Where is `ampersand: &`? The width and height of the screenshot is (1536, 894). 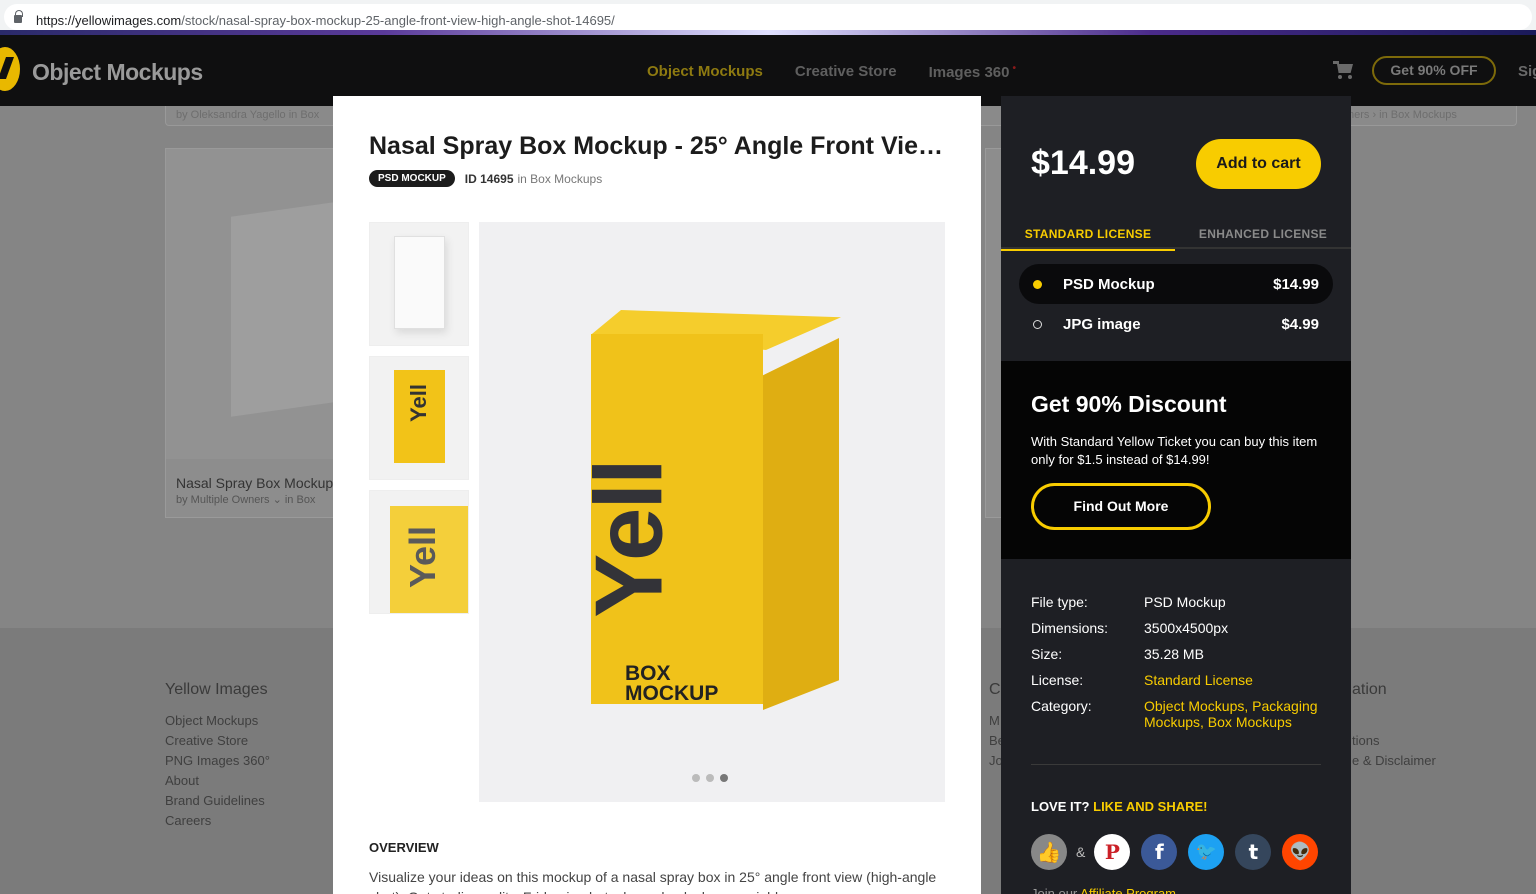
ampersand: & is located at coordinates (1081, 852).